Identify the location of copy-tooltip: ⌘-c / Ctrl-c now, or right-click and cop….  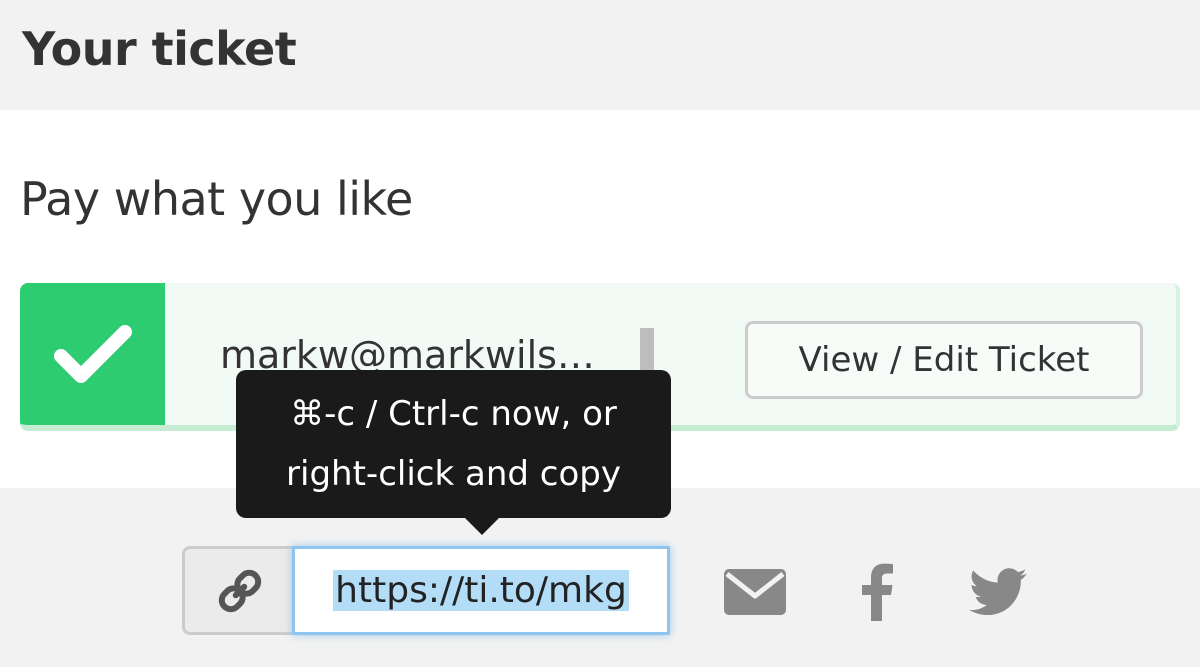
(453, 444).